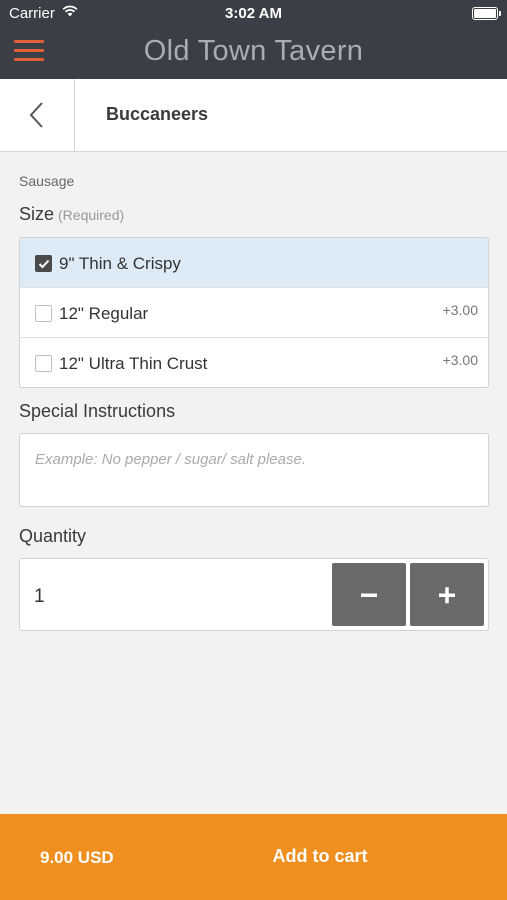 The height and width of the screenshot is (900, 507). What do you see at coordinates (253, 115) in the screenshot?
I see `item-header: Buccaneers` at bounding box center [253, 115].